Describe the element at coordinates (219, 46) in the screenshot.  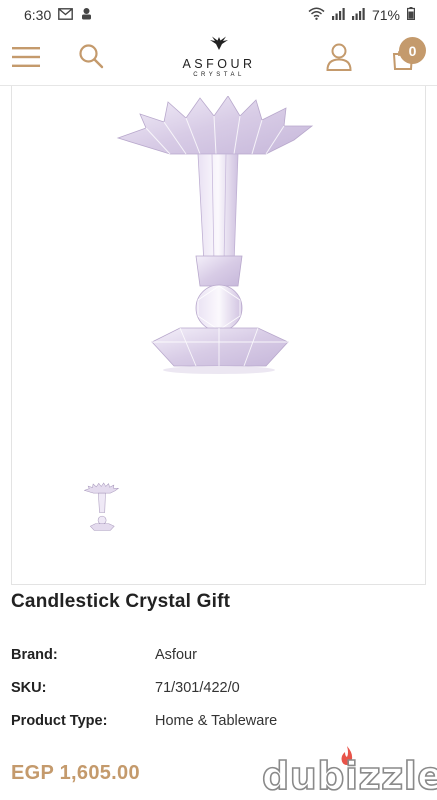
I see `bird-logo-icon` at that location.